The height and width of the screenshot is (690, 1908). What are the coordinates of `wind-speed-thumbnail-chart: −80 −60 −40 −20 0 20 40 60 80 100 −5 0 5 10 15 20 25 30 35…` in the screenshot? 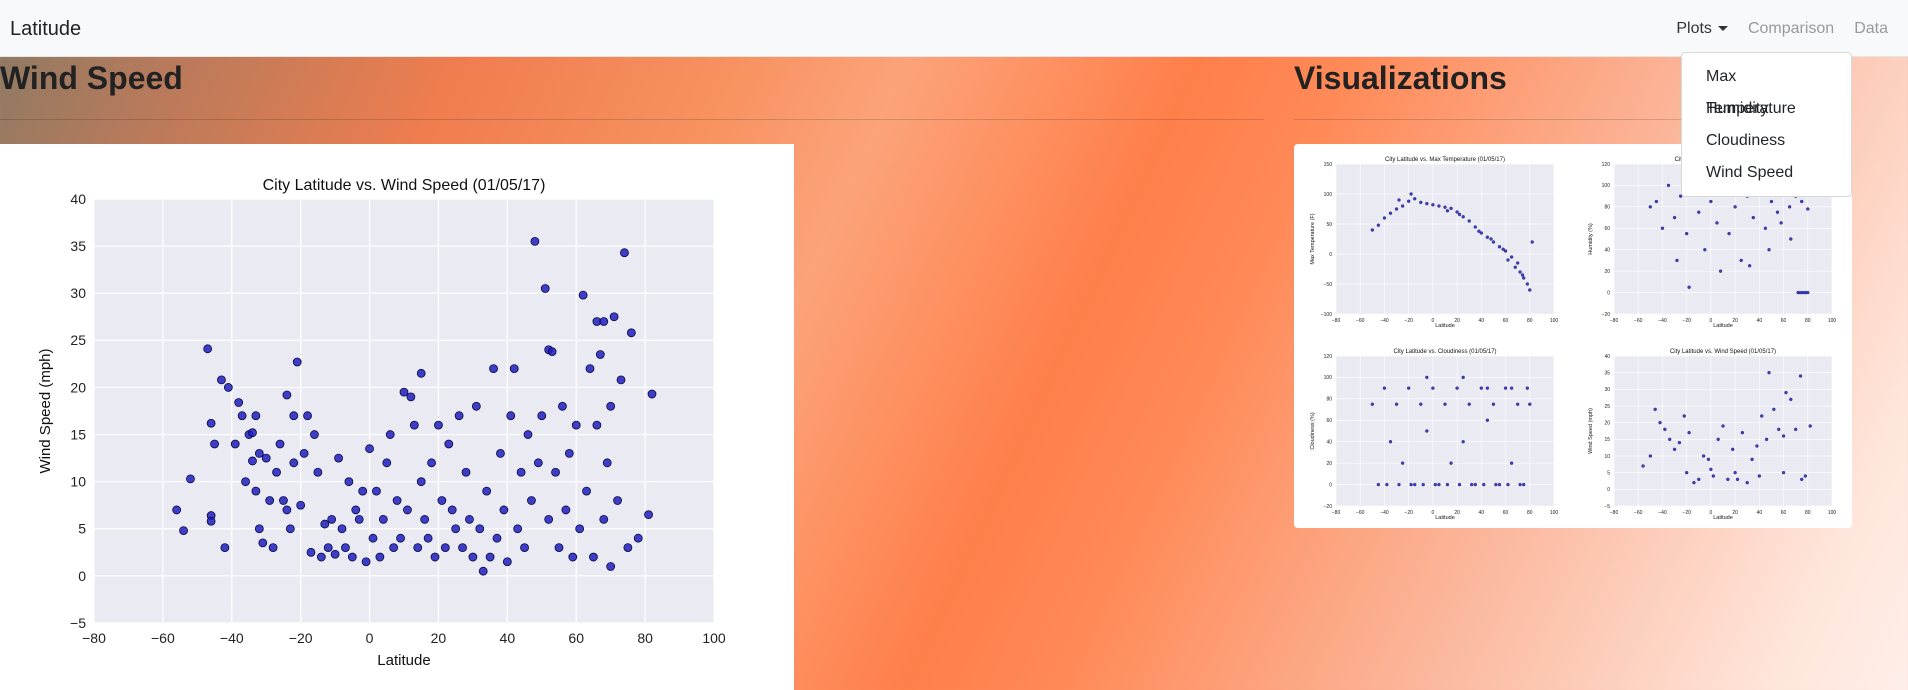 It's located at (1712, 435).